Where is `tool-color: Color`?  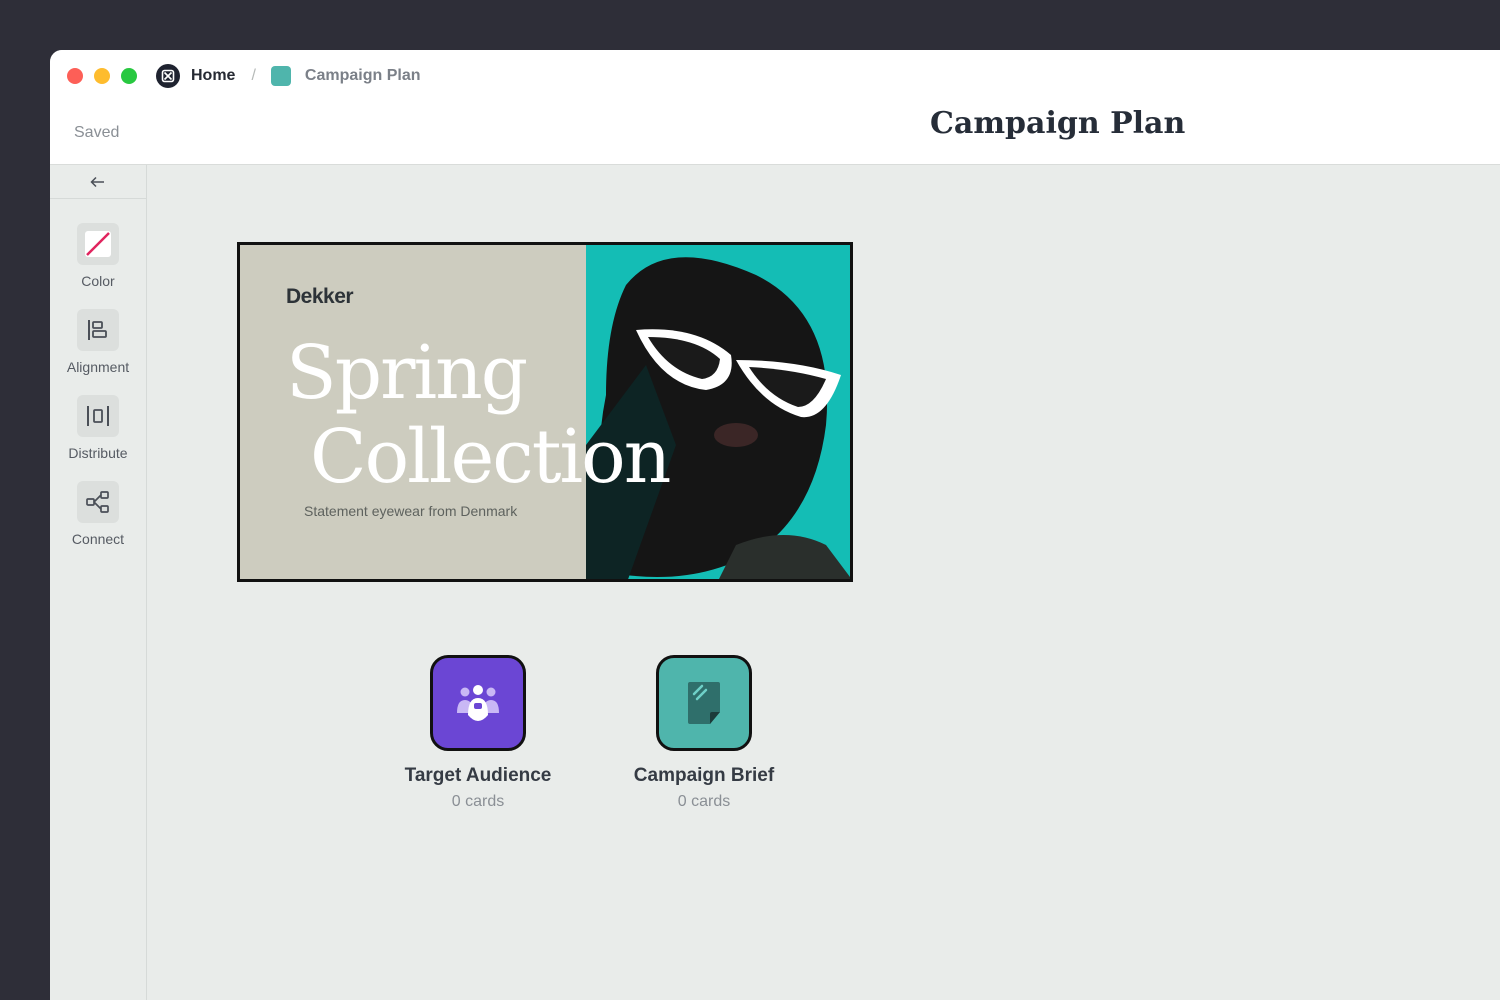
tool-color: Color is located at coordinates (98, 256).